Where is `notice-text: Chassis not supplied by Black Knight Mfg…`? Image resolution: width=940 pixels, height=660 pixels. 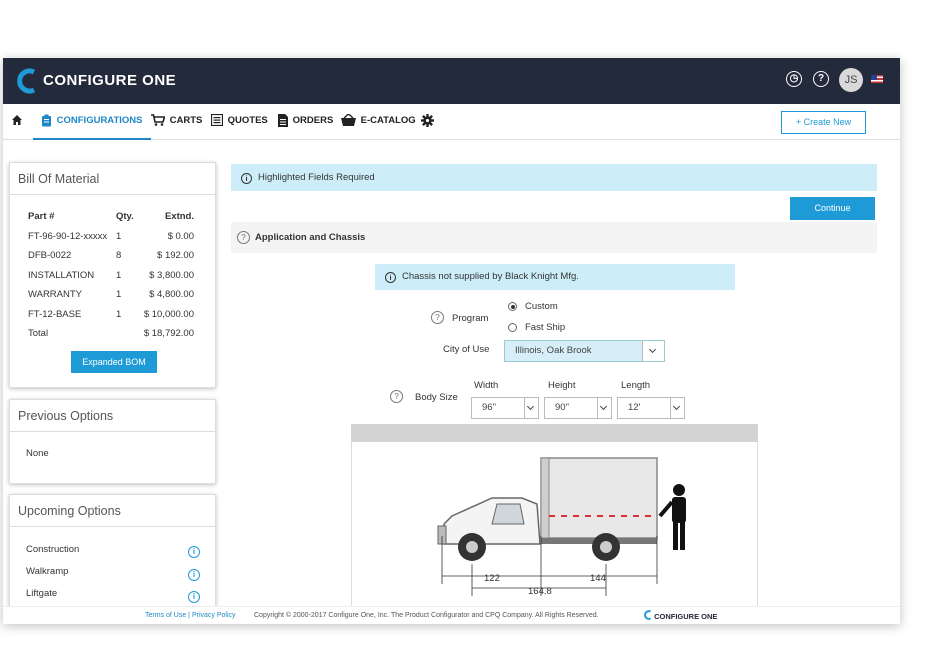 notice-text: Chassis not supplied by Black Knight Mfg… is located at coordinates (490, 276).